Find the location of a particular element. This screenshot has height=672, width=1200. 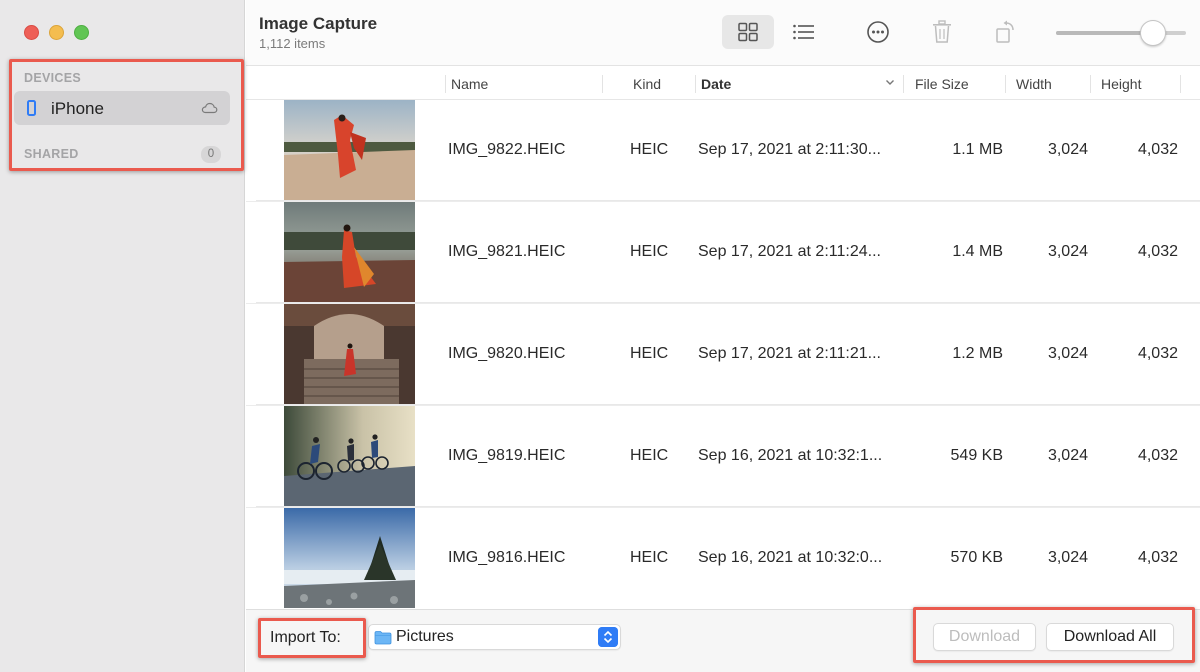

sidebar-item-iphone: iPhone is located at coordinates (122, 108).